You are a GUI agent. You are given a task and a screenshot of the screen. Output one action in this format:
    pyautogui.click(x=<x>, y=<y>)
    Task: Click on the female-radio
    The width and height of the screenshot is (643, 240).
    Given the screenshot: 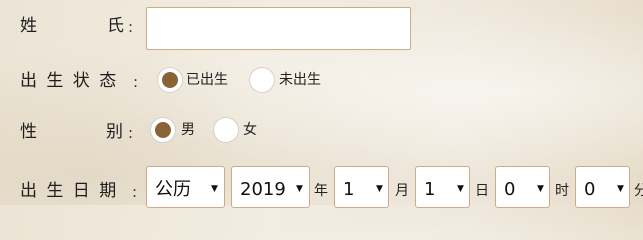 What is the action you would take?
    pyautogui.click(x=226, y=130)
    